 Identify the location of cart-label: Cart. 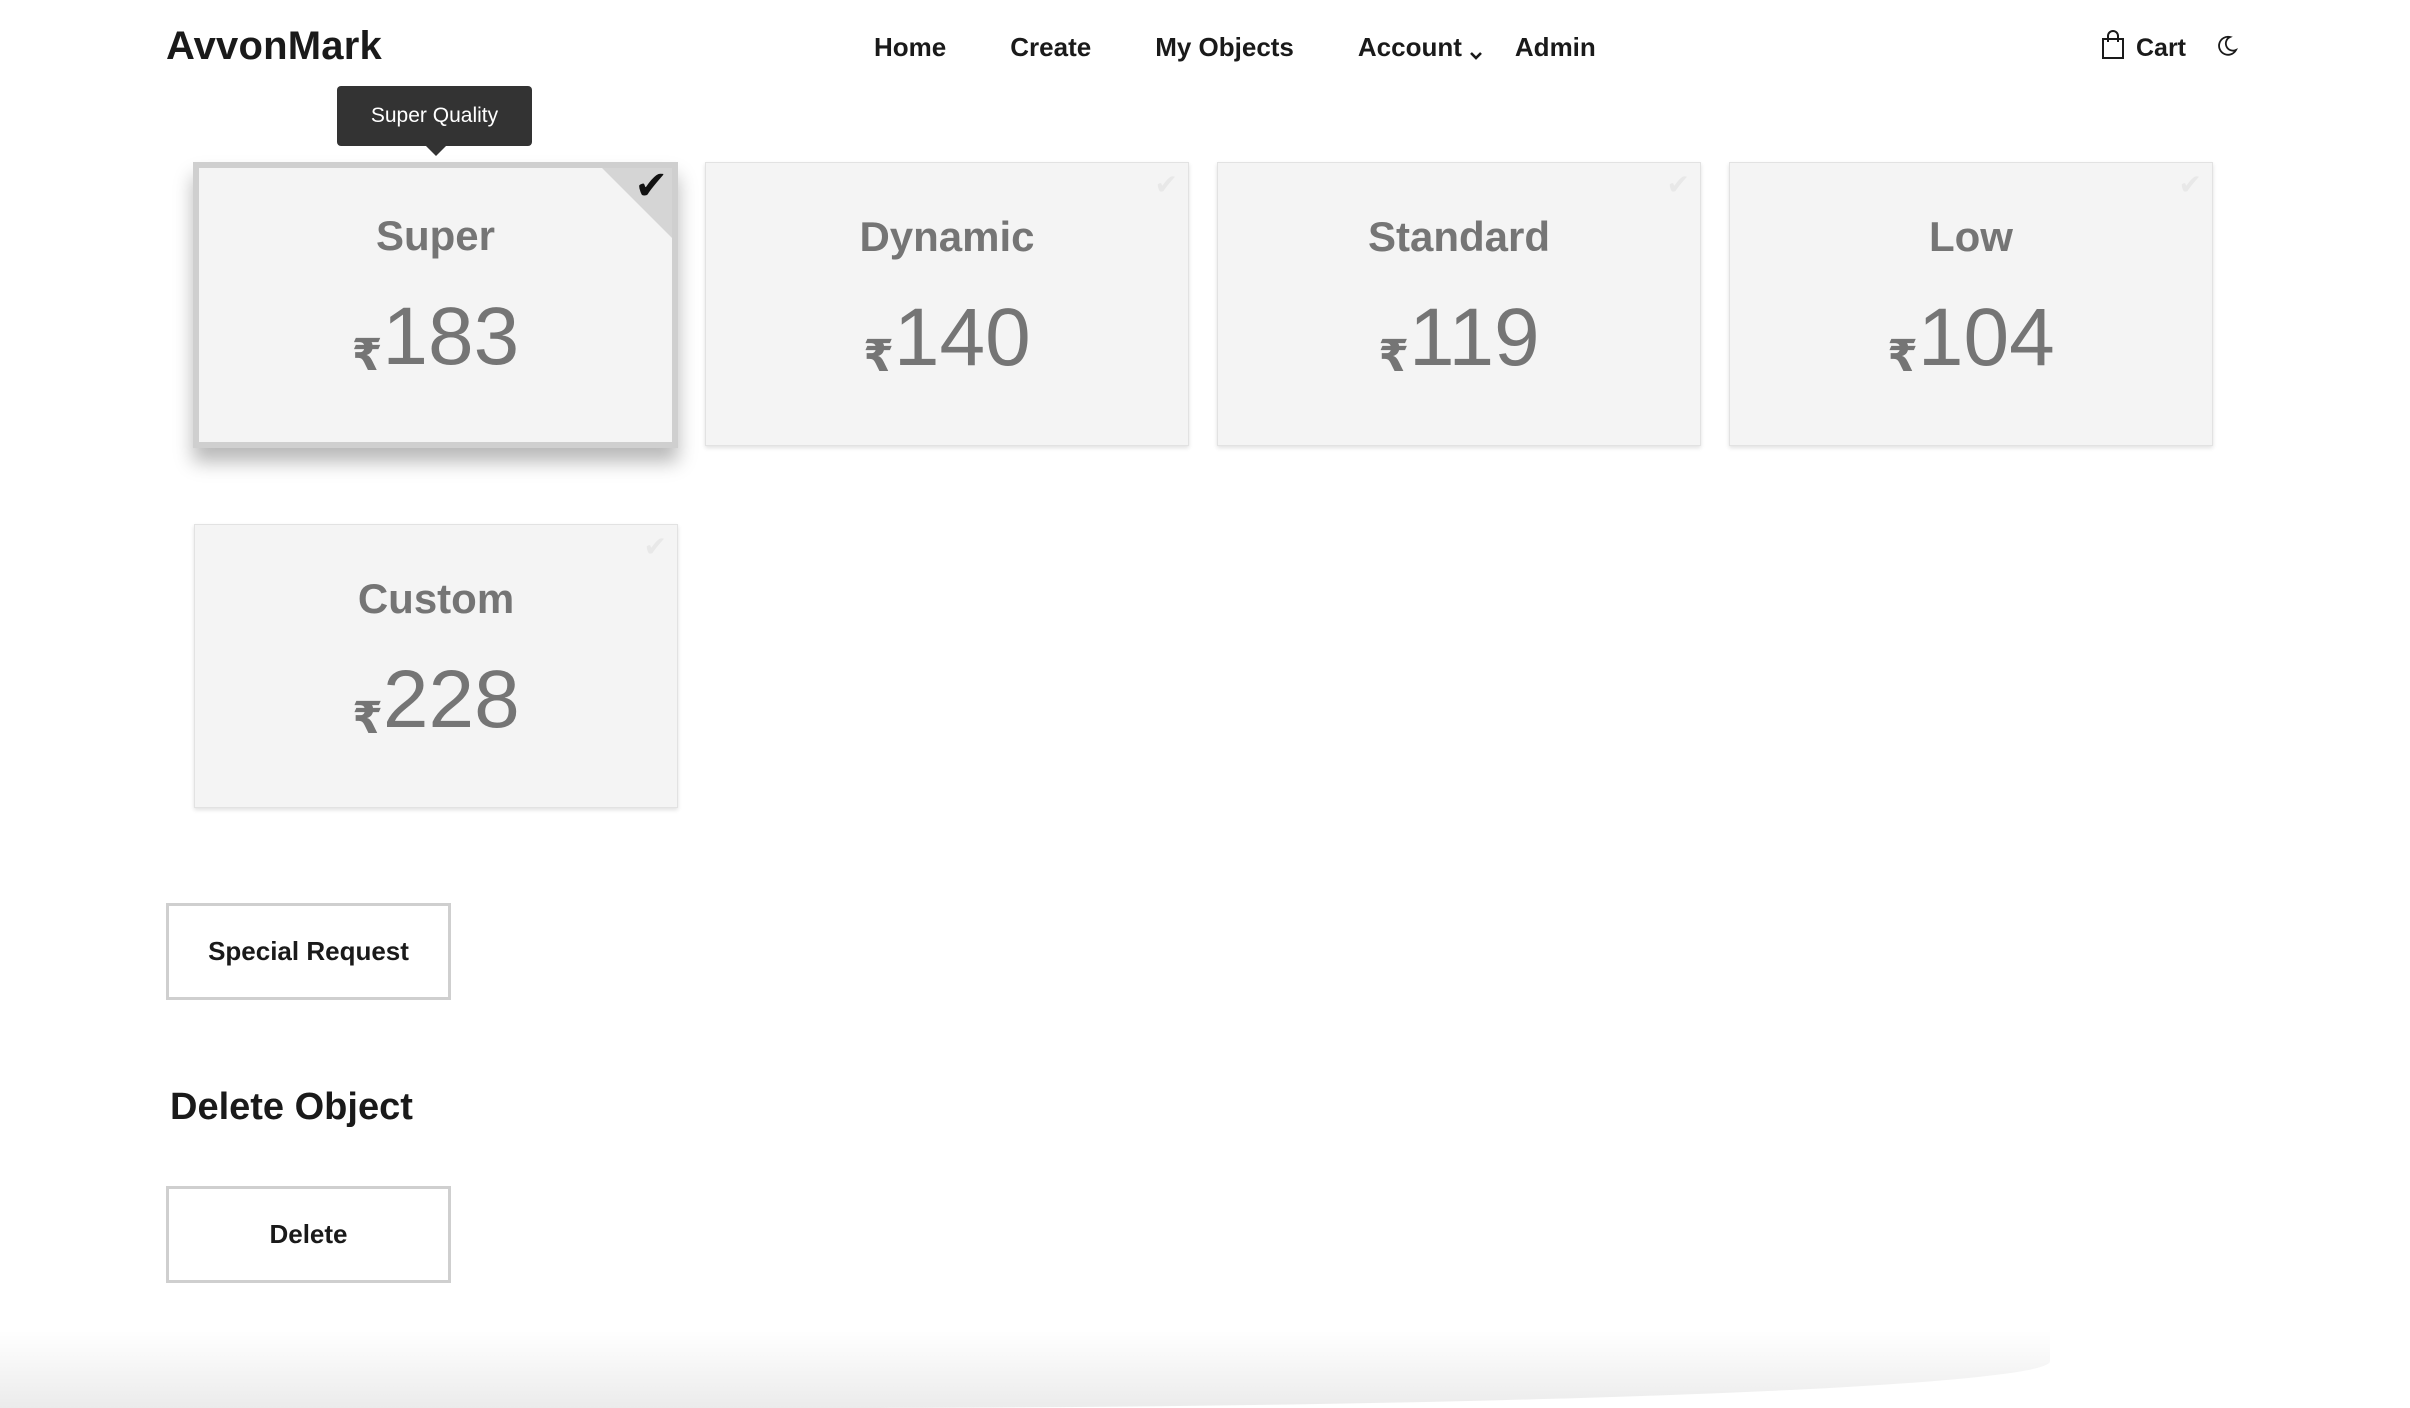
(2161, 48).